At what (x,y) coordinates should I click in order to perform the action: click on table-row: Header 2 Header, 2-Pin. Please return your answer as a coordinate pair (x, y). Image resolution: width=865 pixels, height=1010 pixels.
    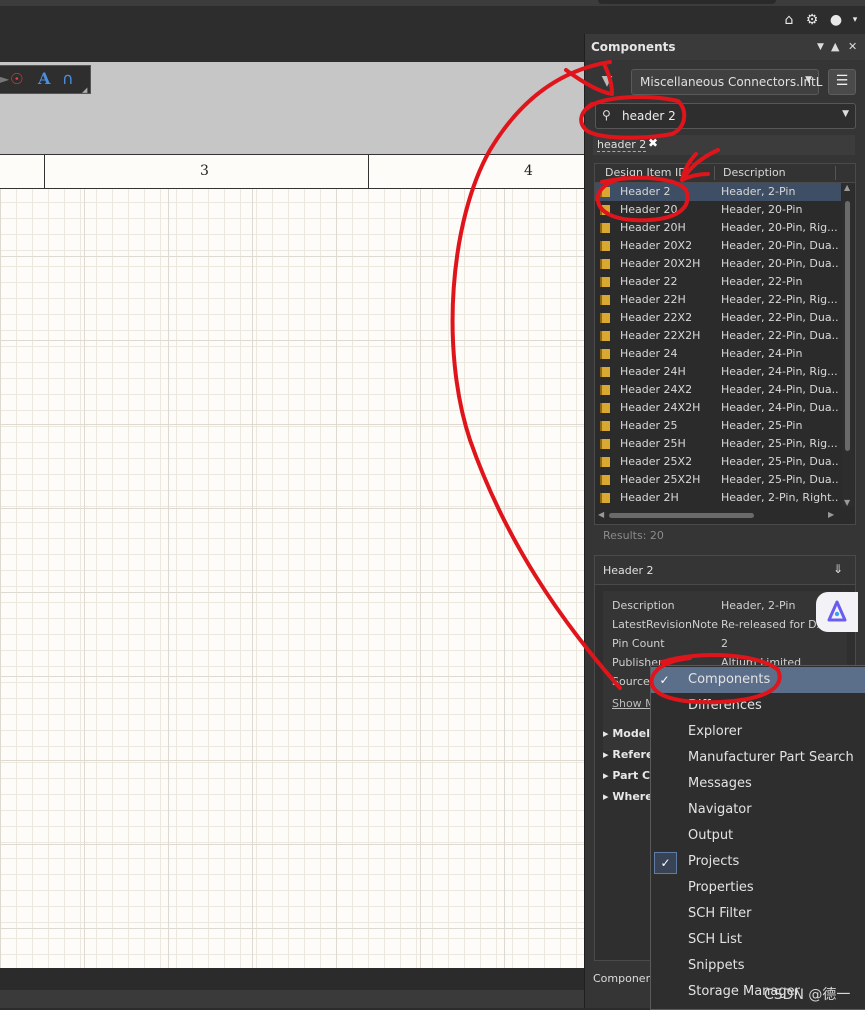
    Looking at the image, I should click on (718, 192).